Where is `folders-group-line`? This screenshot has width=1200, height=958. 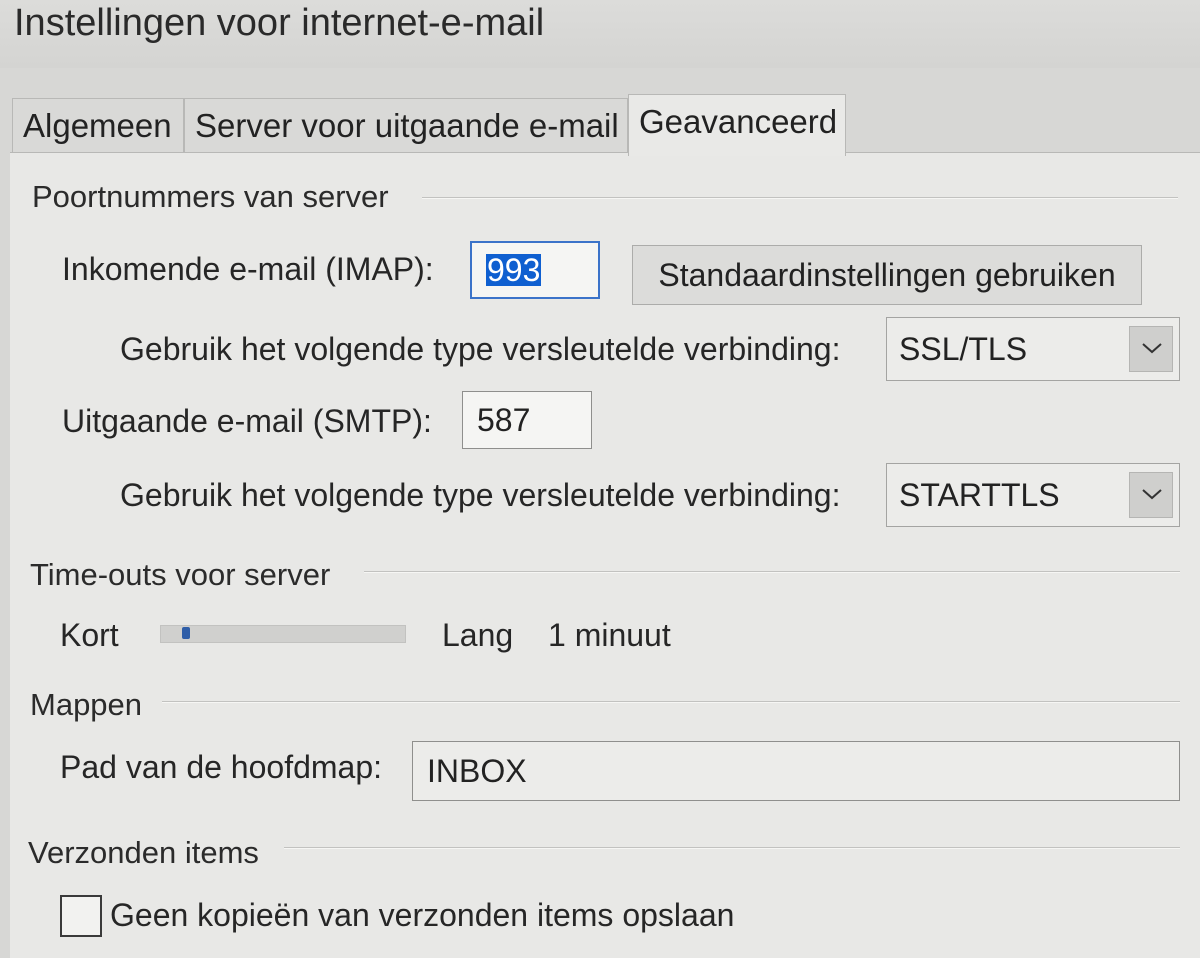
folders-group-line is located at coordinates (671, 702).